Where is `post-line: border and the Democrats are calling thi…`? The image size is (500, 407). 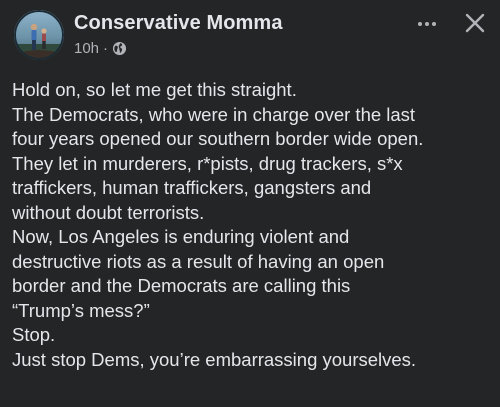 post-line: border and the Democrats are calling thi… is located at coordinates (181, 285).